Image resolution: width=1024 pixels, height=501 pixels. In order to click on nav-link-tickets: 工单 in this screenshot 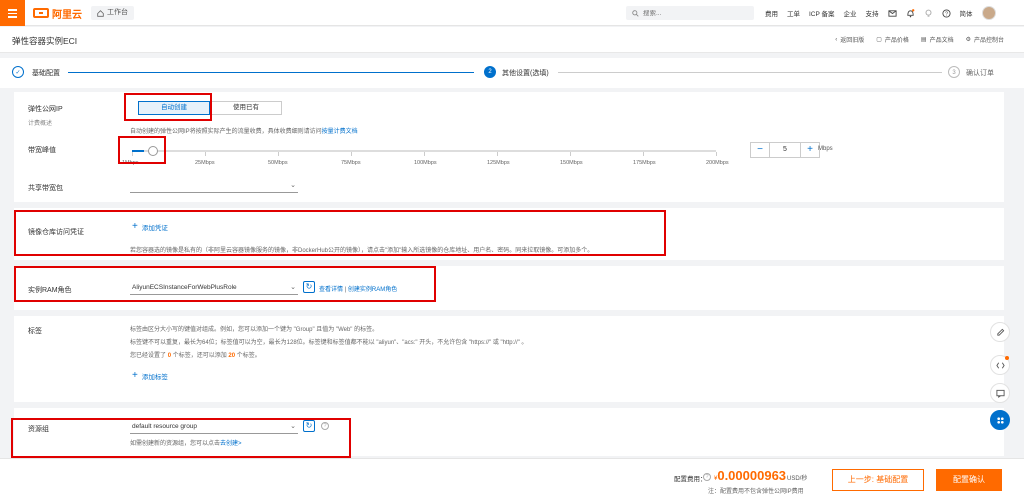, I will do `click(793, 13)`.